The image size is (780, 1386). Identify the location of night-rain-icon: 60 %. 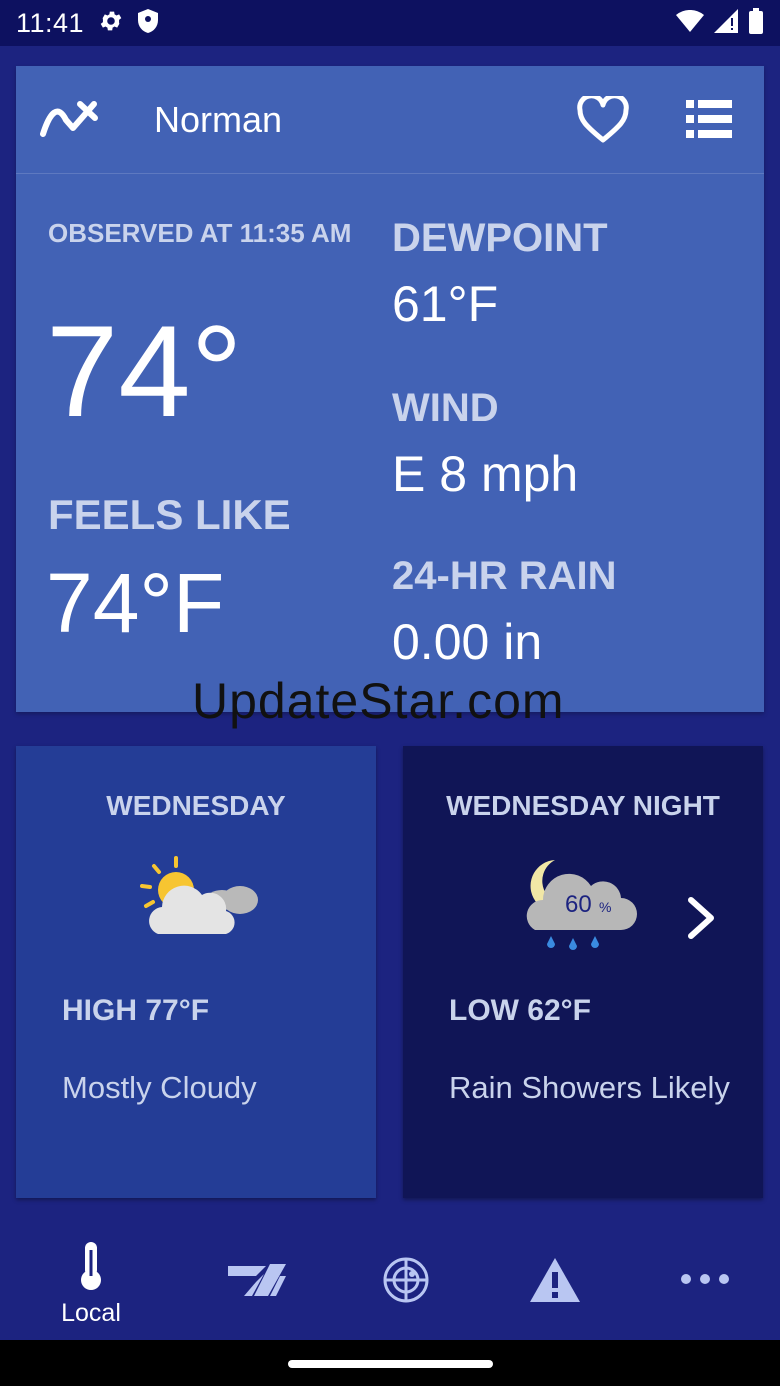
(581, 911).